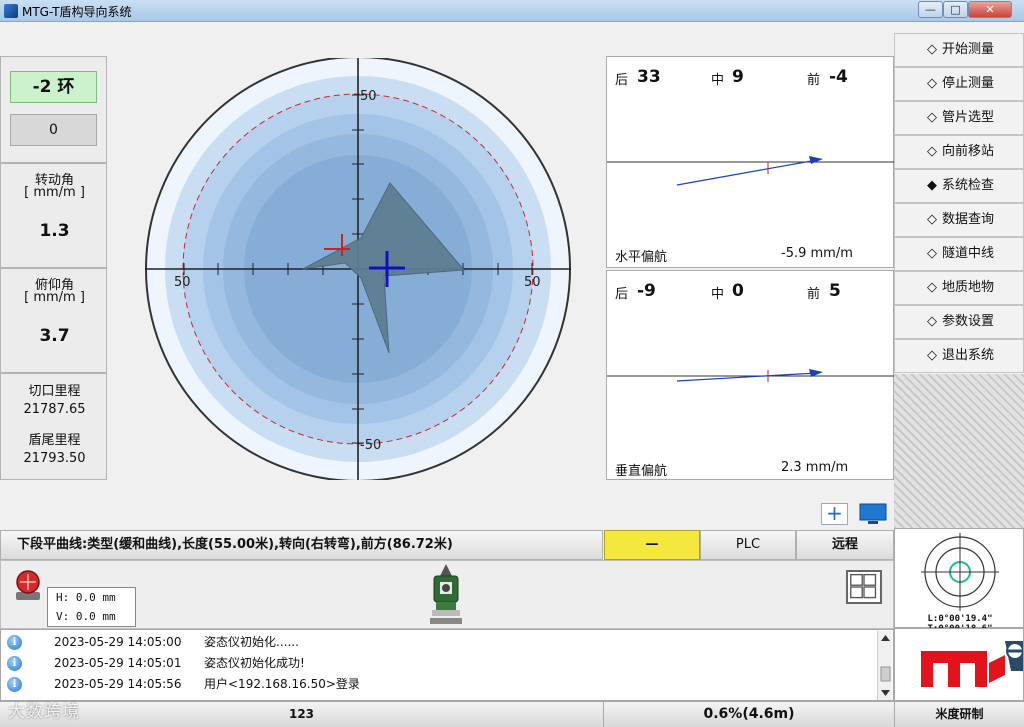  What do you see at coordinates (11, 11) in the screenshot?
I see `app-icon` at bounding box center [11, 11].